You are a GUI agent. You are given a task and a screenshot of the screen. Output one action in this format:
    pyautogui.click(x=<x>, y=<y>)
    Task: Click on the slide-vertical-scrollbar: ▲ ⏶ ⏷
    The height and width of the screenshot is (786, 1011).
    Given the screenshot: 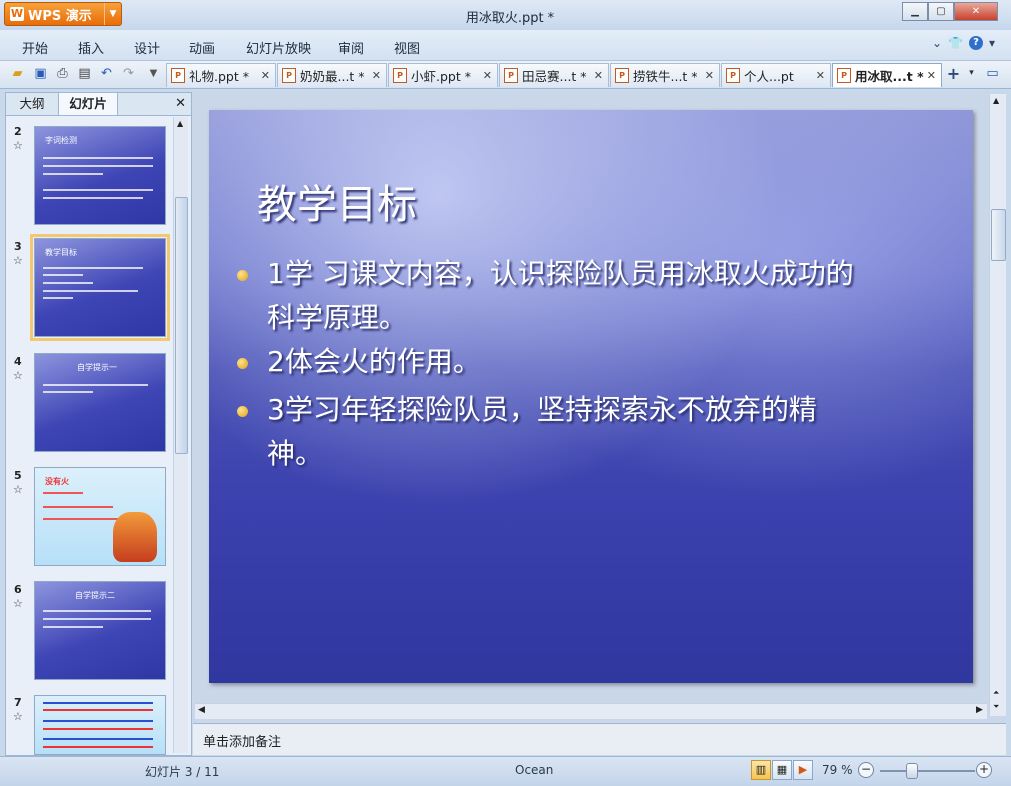 What is the action you would take?
    pyautogui.click(x=997, y=405)
    